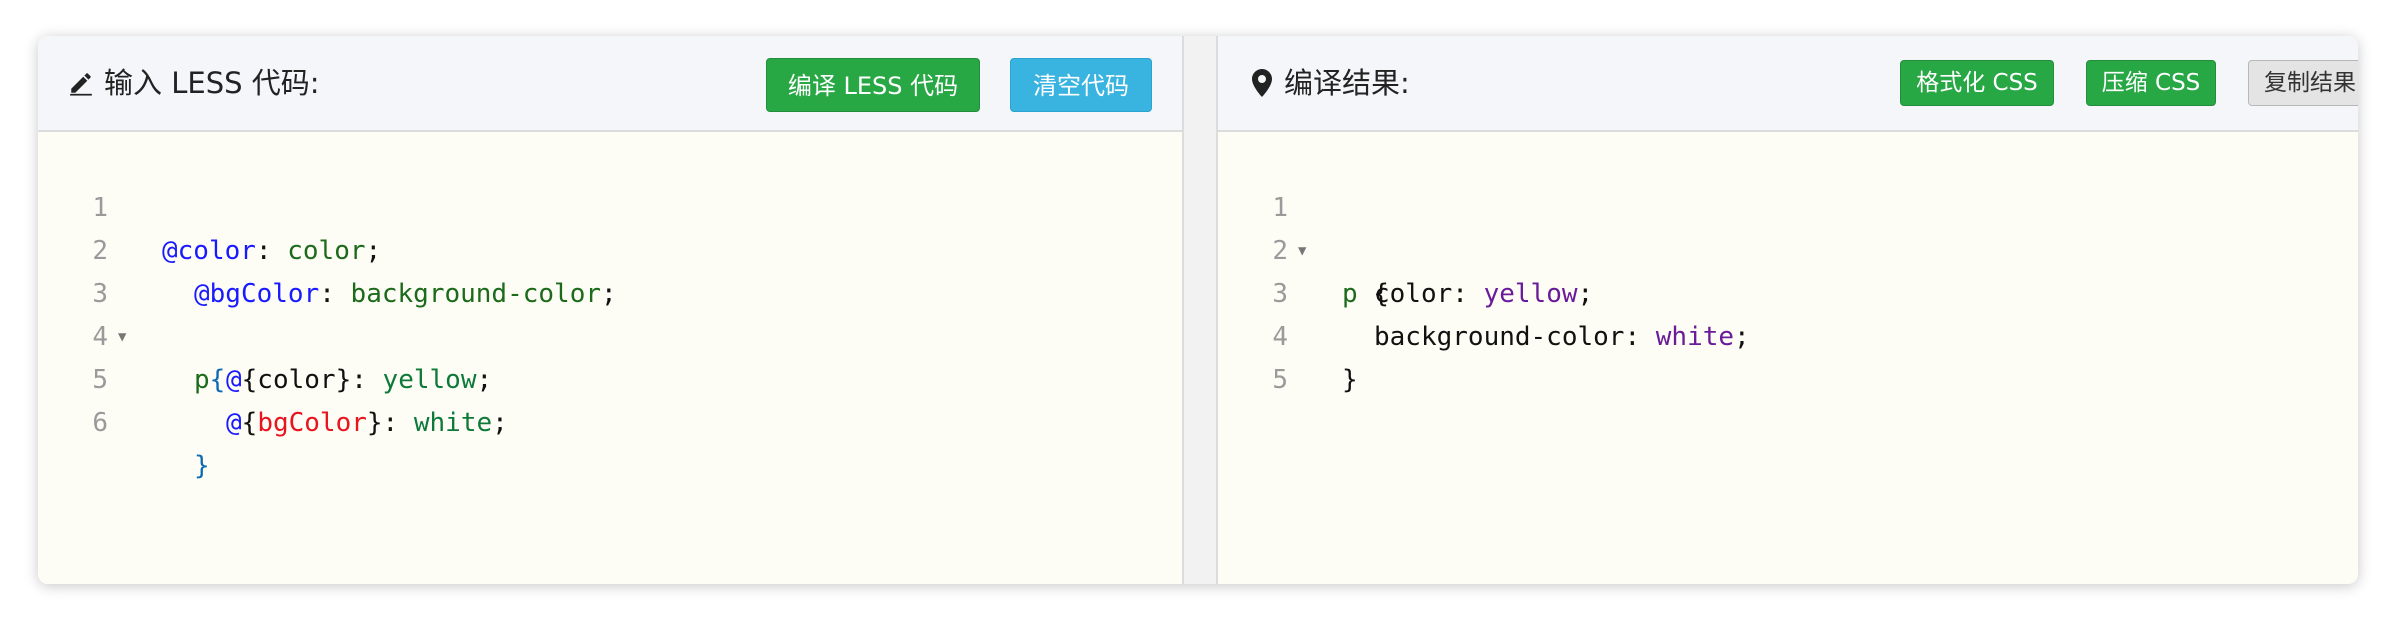 The width and height of the screenshot is (2394, 620). Describe the element at coordinates (610, 377) in the screenshot. I see `code-line: 5 @{bgColor}: white;` at that location.